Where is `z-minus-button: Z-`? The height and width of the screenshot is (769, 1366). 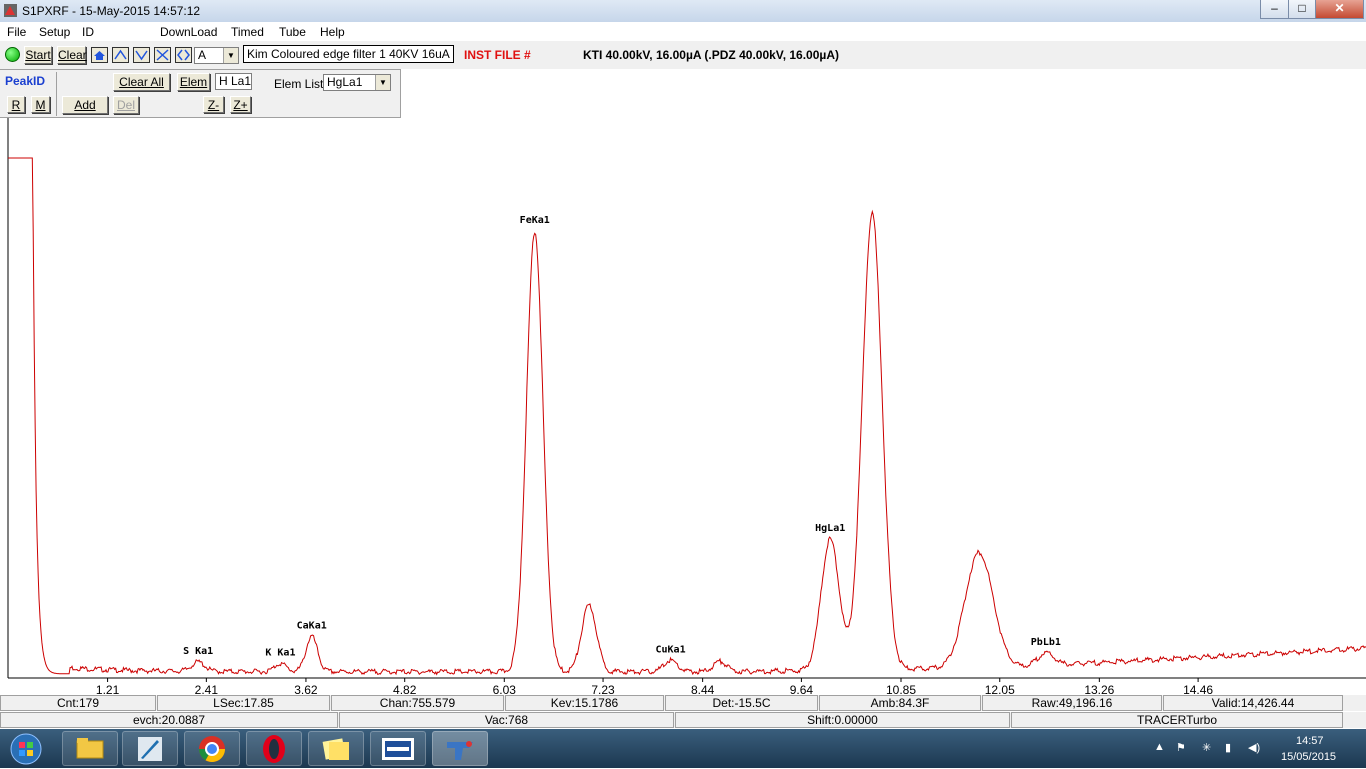 z-minus-button: Z- is located at coordinates (213, 104).